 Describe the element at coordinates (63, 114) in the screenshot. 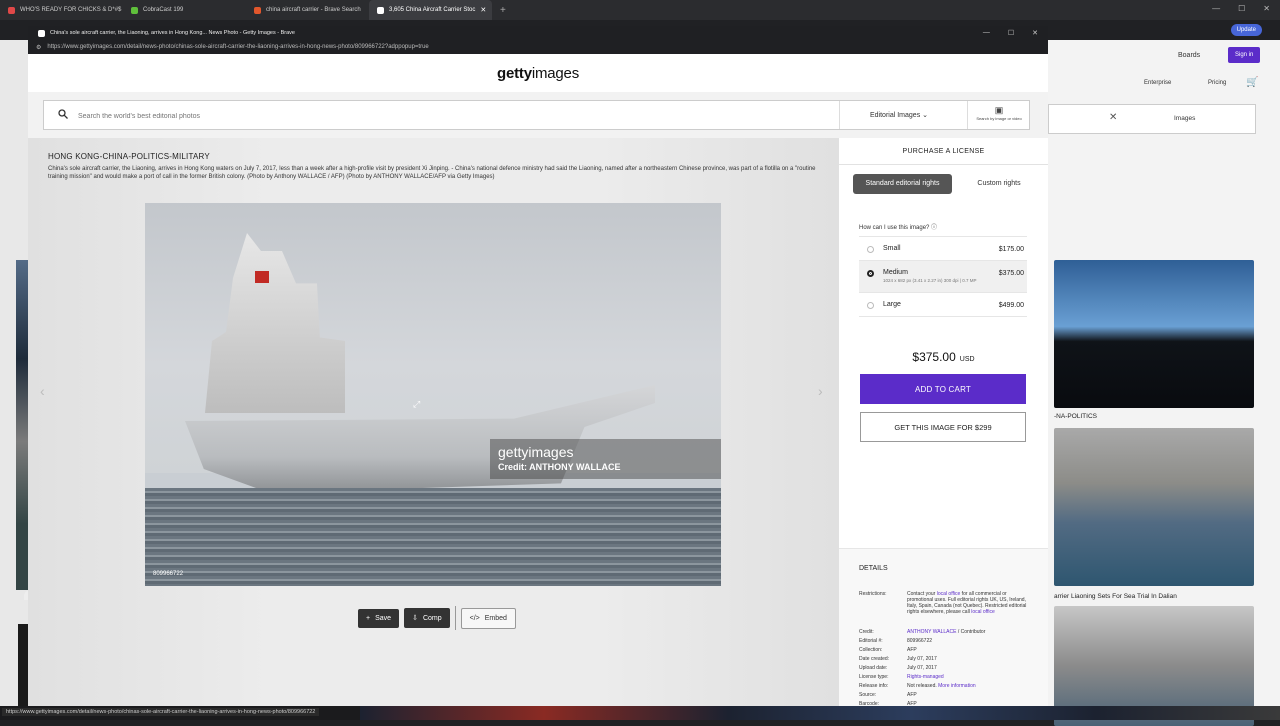

I see `search-icon` at that location.